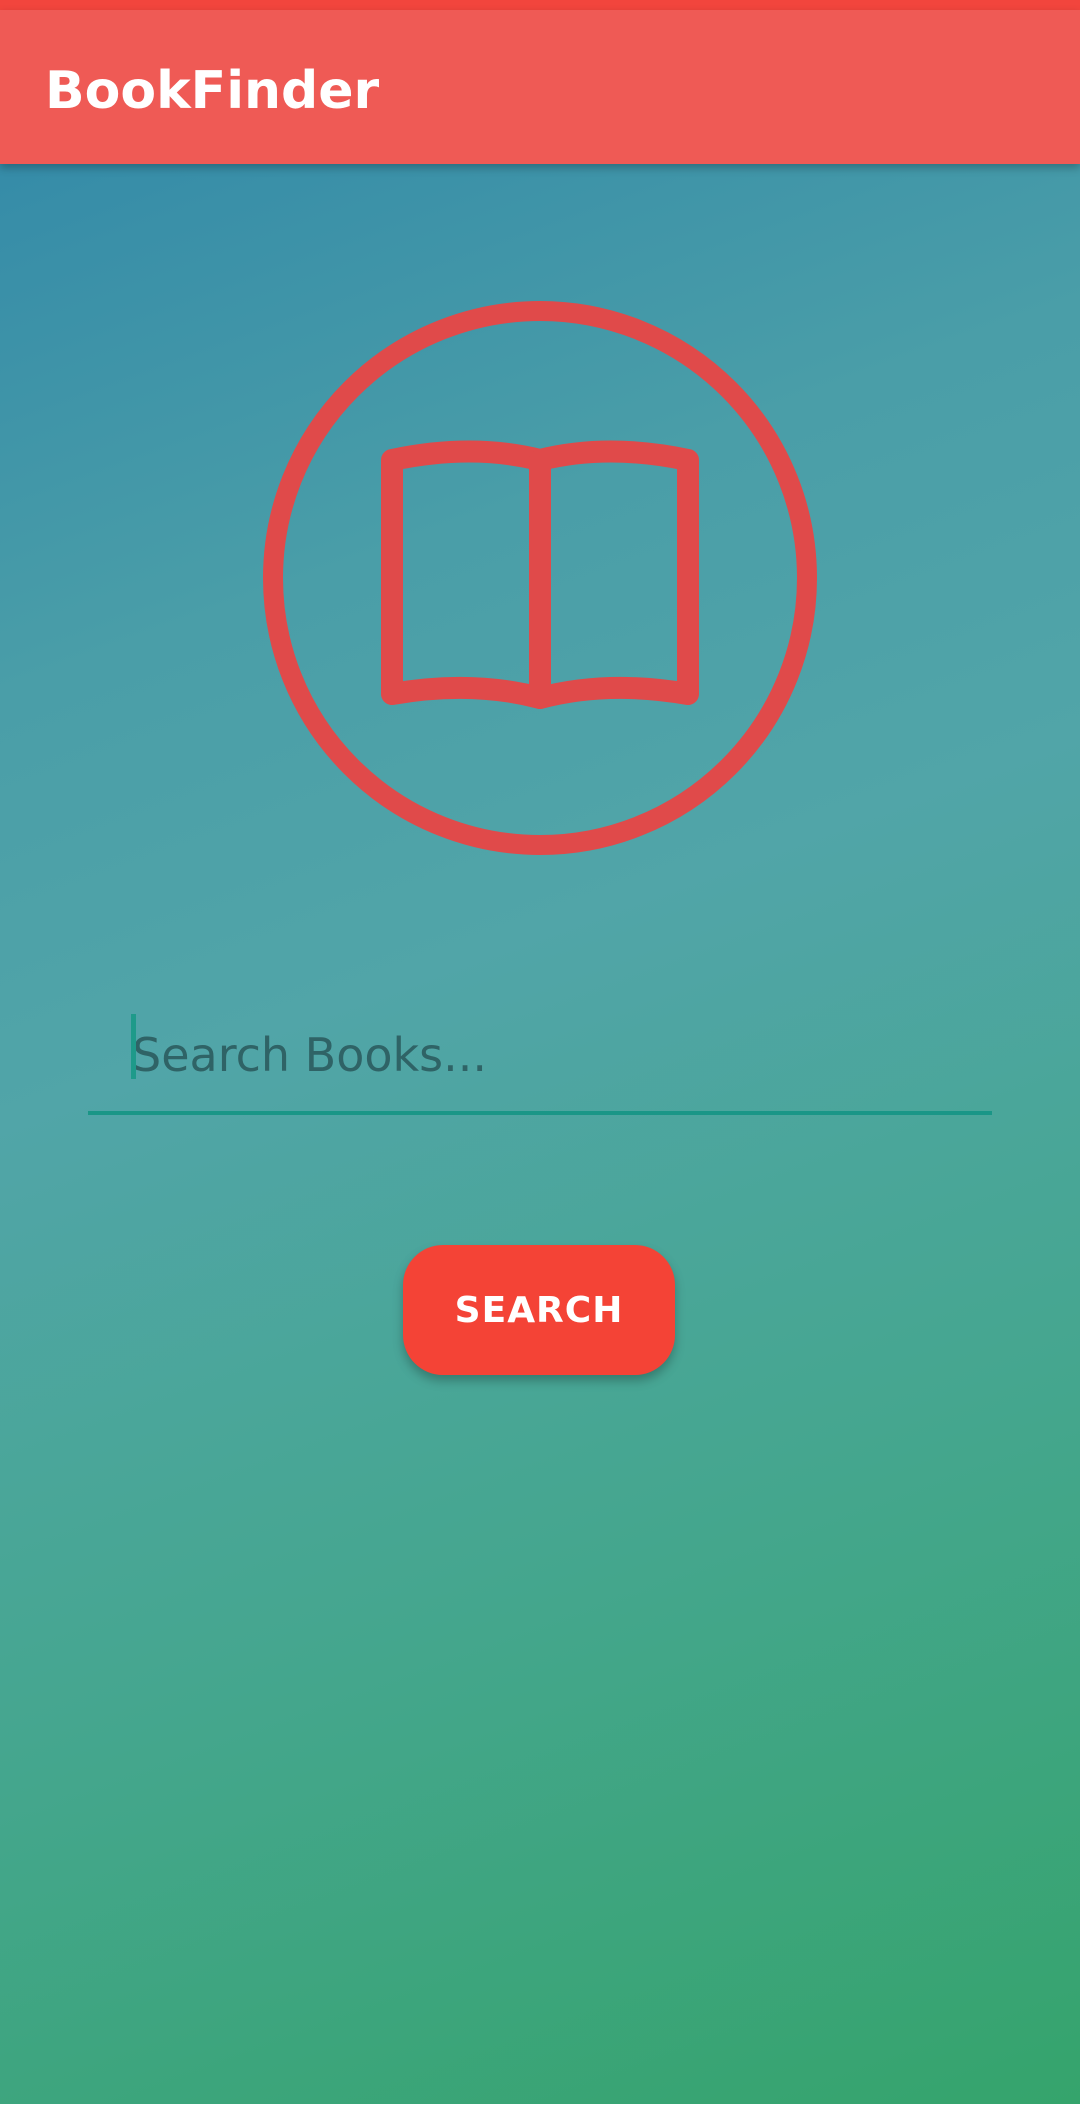 Image resolution: width=1080 pixels, height=2104 pixels. Describe the element at coordinates (540, 5) in the screenshot. I see `status-bar` at that location.